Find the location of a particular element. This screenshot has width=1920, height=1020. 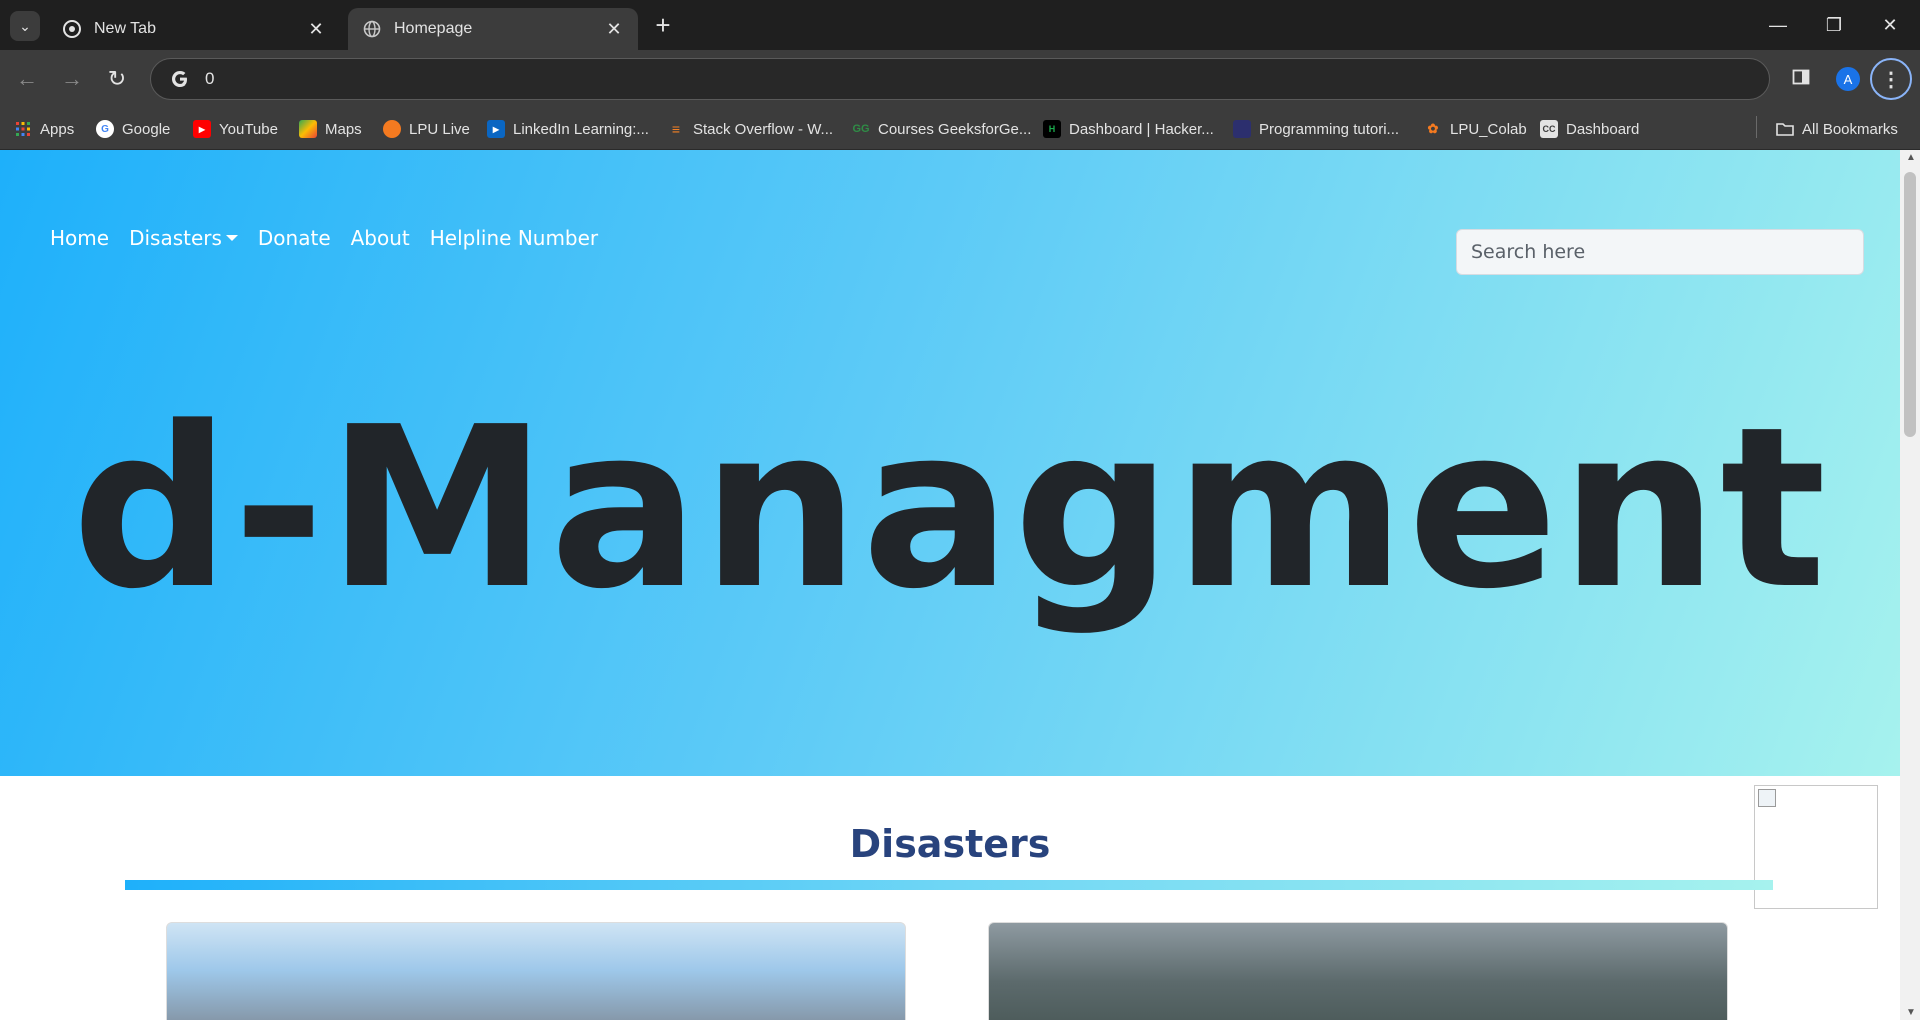

bookmark-label: Apps is located at coordinates (57, 129).